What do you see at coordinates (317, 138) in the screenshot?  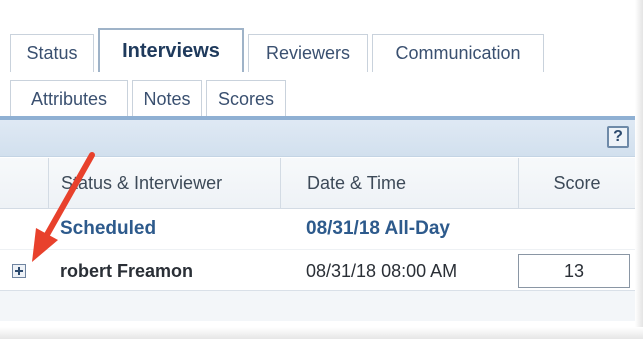 I see `grid-toolbar: ?` at bounding box center [317, 138].